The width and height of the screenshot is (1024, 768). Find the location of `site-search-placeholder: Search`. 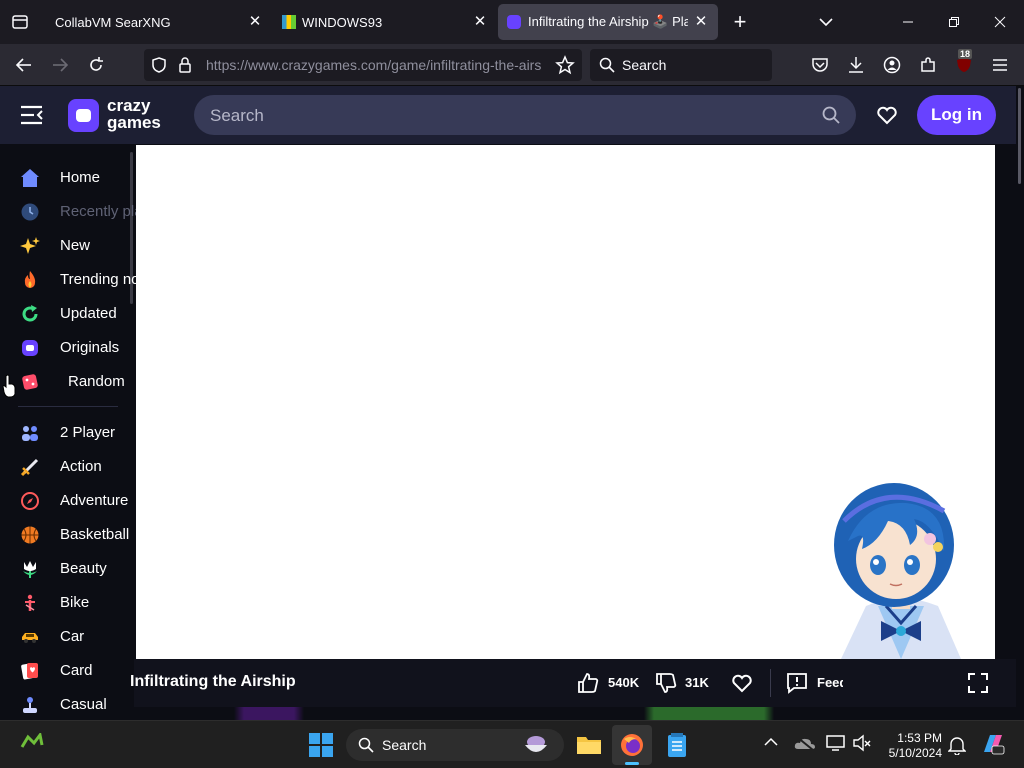

site-search-placeholder: Search is located at coordinates (237, 115).